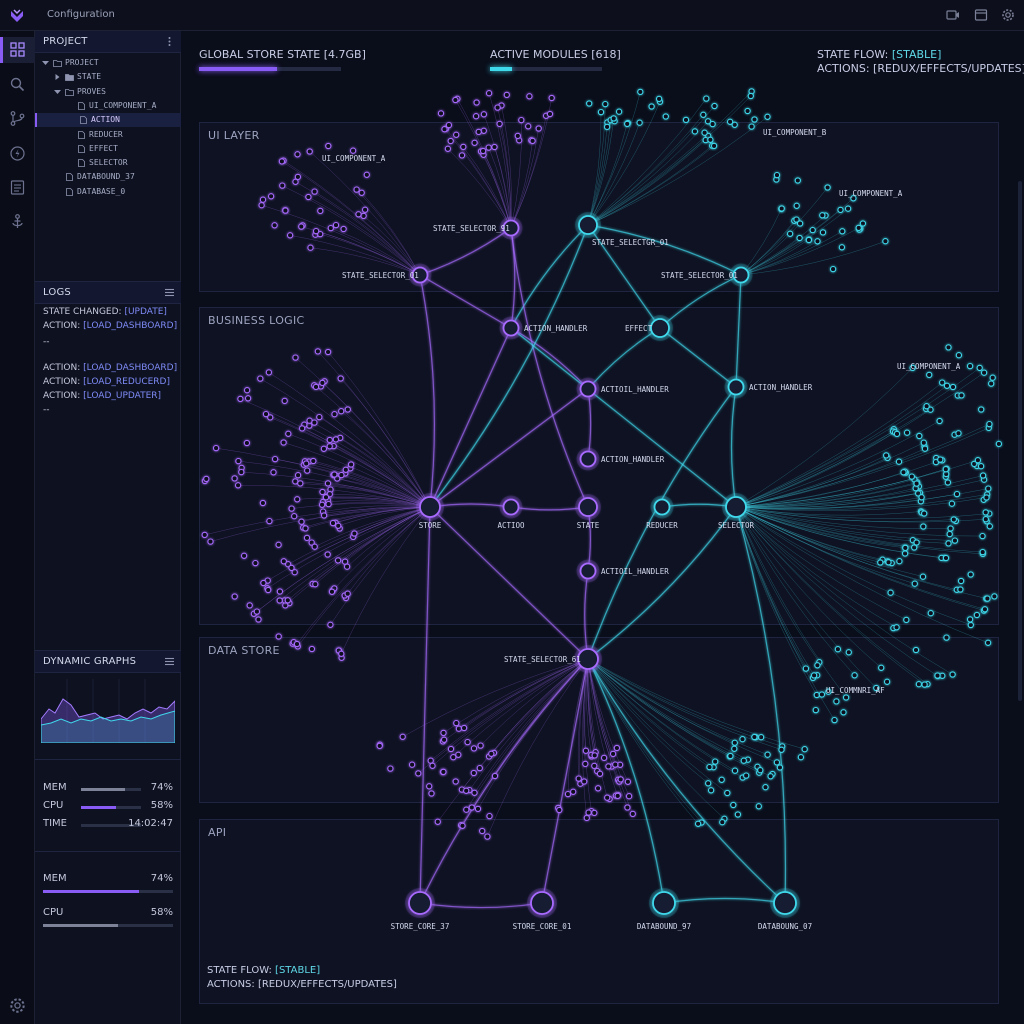 This screenshot has width=1024, height=1024. Describe the element at coordinates (588, 389) in the screenshot. I see `graph-node-actioil-handler` at that location.